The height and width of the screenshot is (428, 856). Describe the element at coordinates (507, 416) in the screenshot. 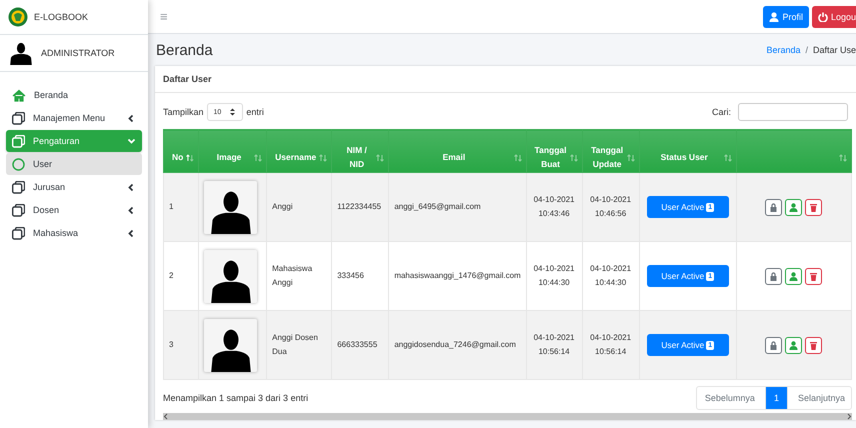

I see `horizontal-scrollbar` at that location.